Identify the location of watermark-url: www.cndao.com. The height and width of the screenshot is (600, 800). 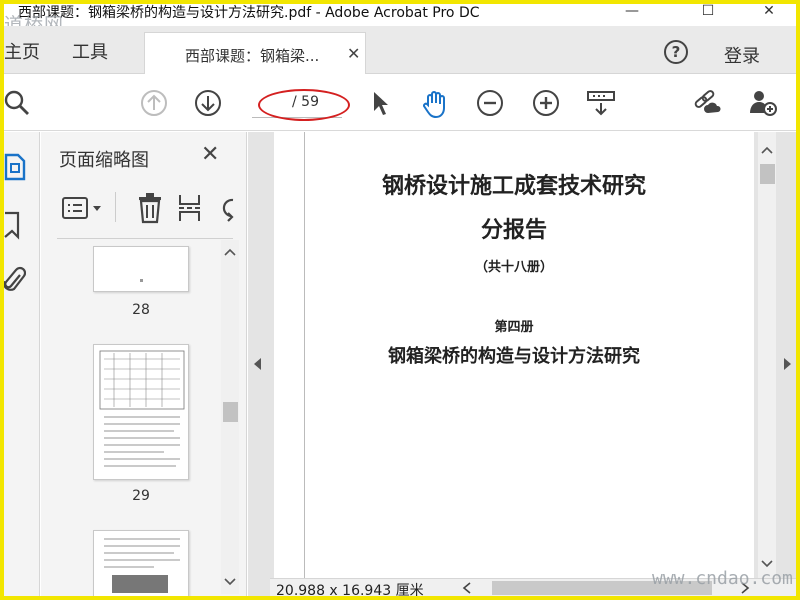
(722, 578).